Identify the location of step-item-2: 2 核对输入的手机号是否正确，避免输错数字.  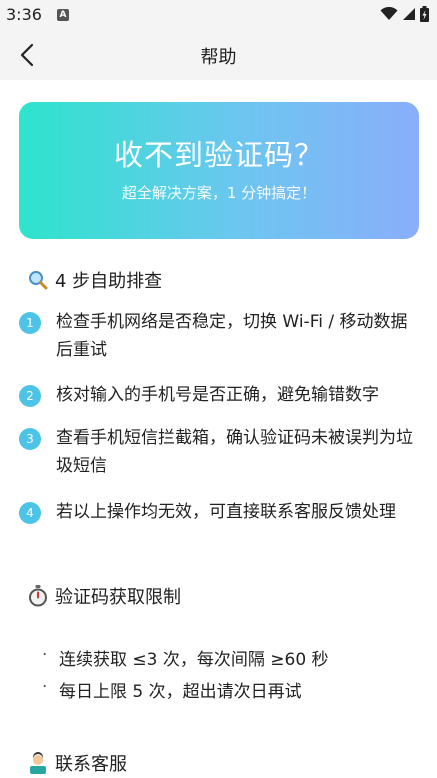
(216, 395).